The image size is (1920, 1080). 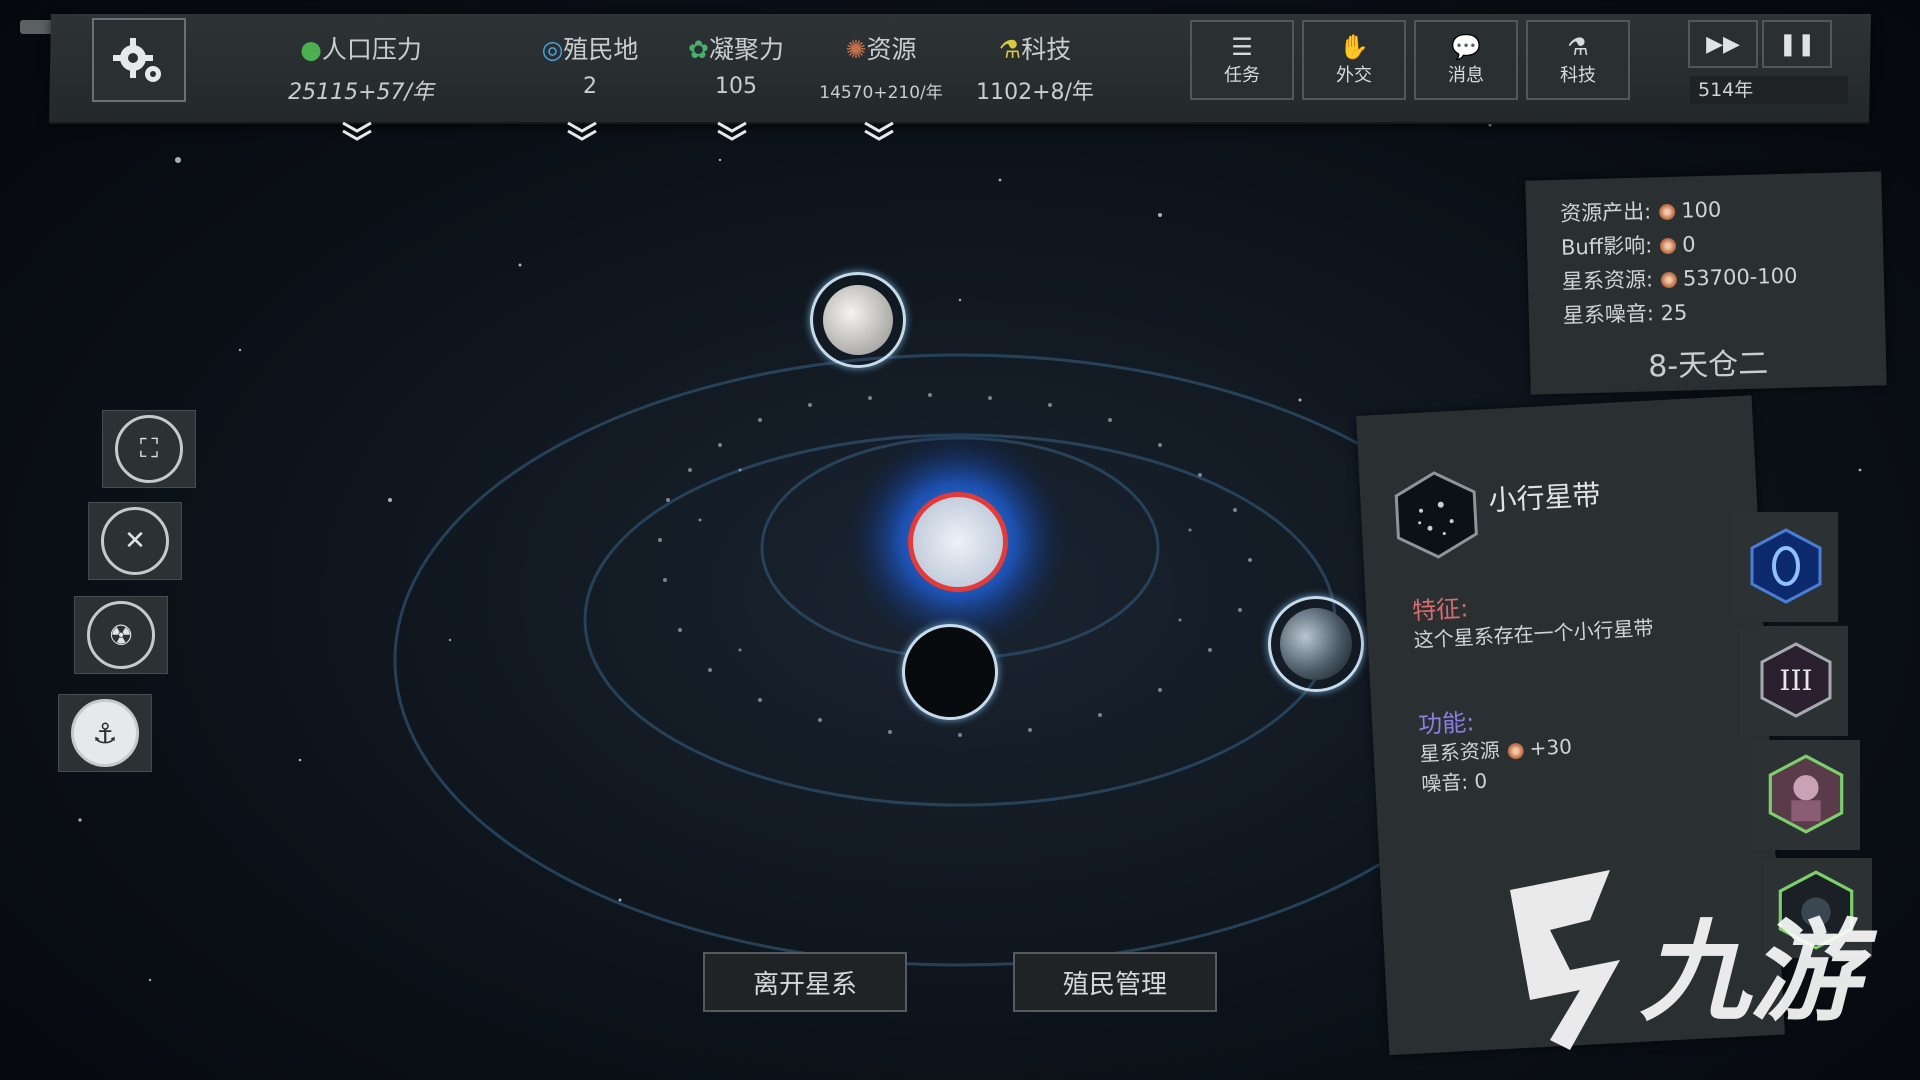 I want to click on stat-value: 105, so click(x=736, y=86).